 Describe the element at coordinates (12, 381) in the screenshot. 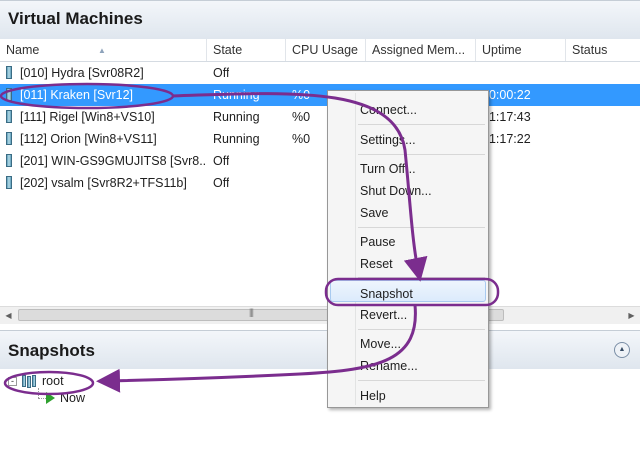

I see `tree-collapse-icon: -` at that location.